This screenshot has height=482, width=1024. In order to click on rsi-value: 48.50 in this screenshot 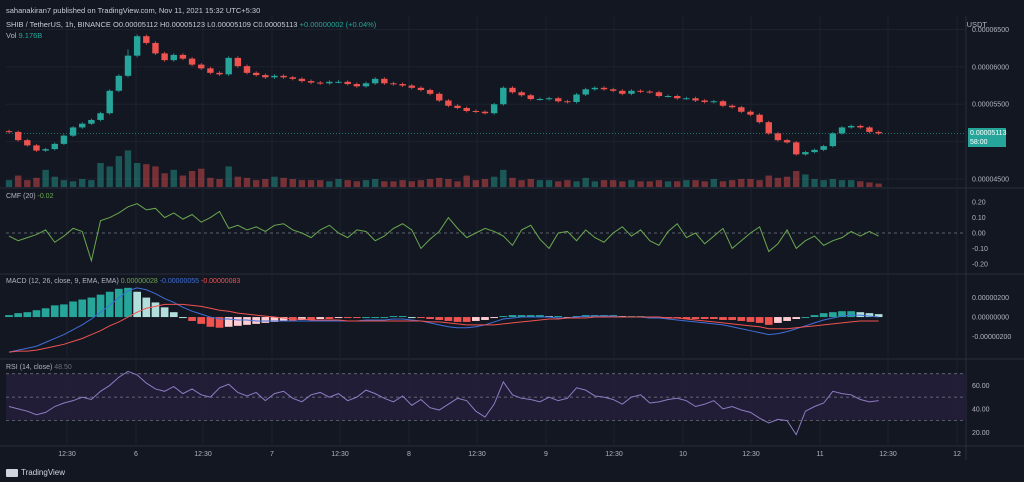, I will do `click(63, 367)`.